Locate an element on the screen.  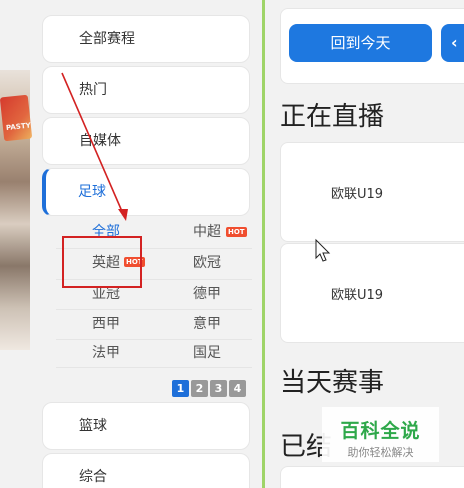
watermark-logo: 百科全说 助你轻松解决 is located at coordinates (380, 434).